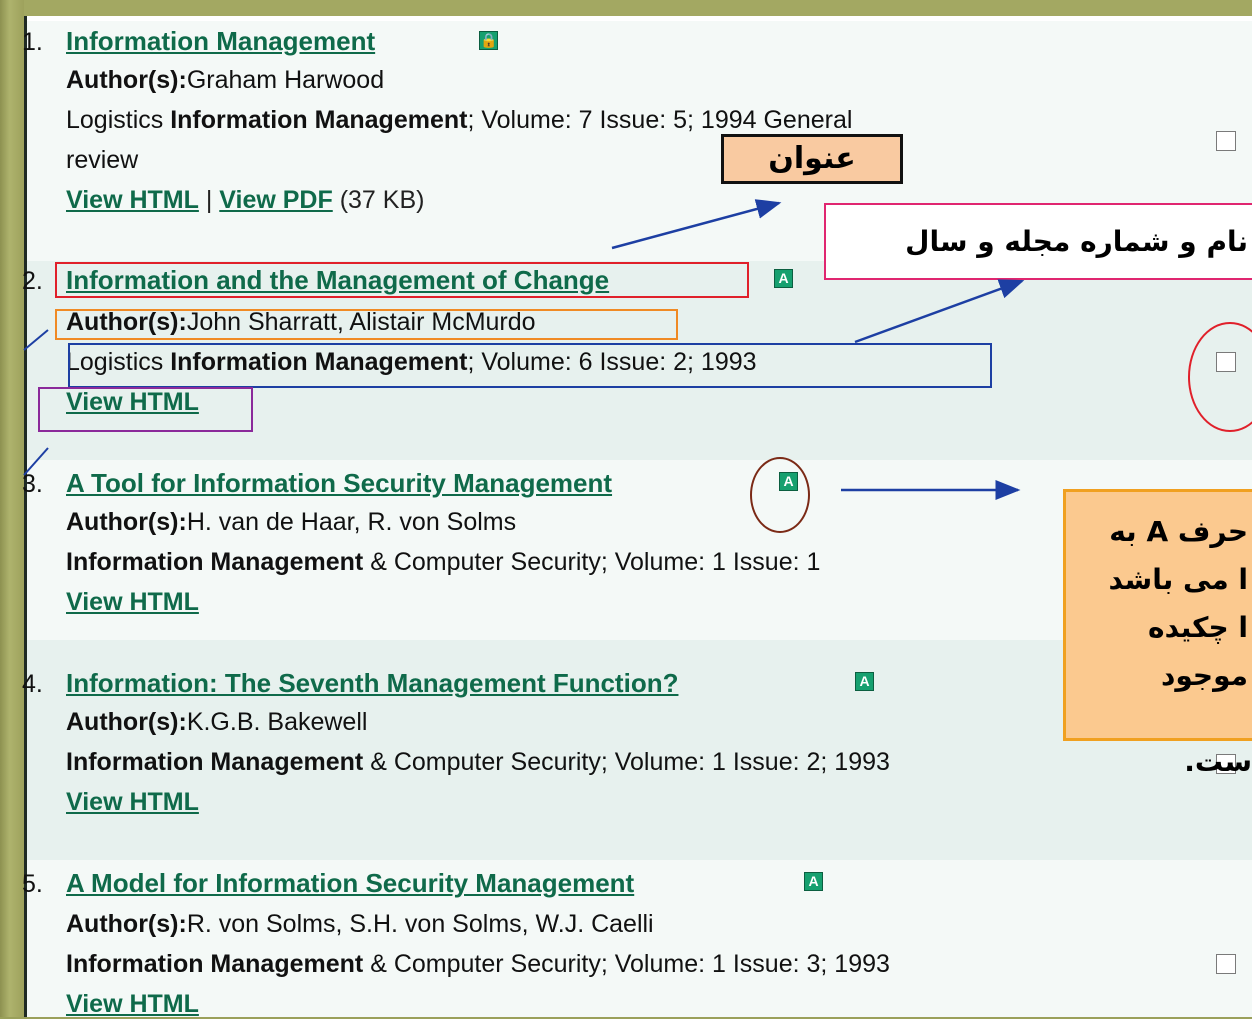 Image resolution: width=1252 pixels, height=1019 pixels. What do you see at coordinates (939, 311) in the screenshot?
I see `journal-arrow` at bounding box center [939, 311].